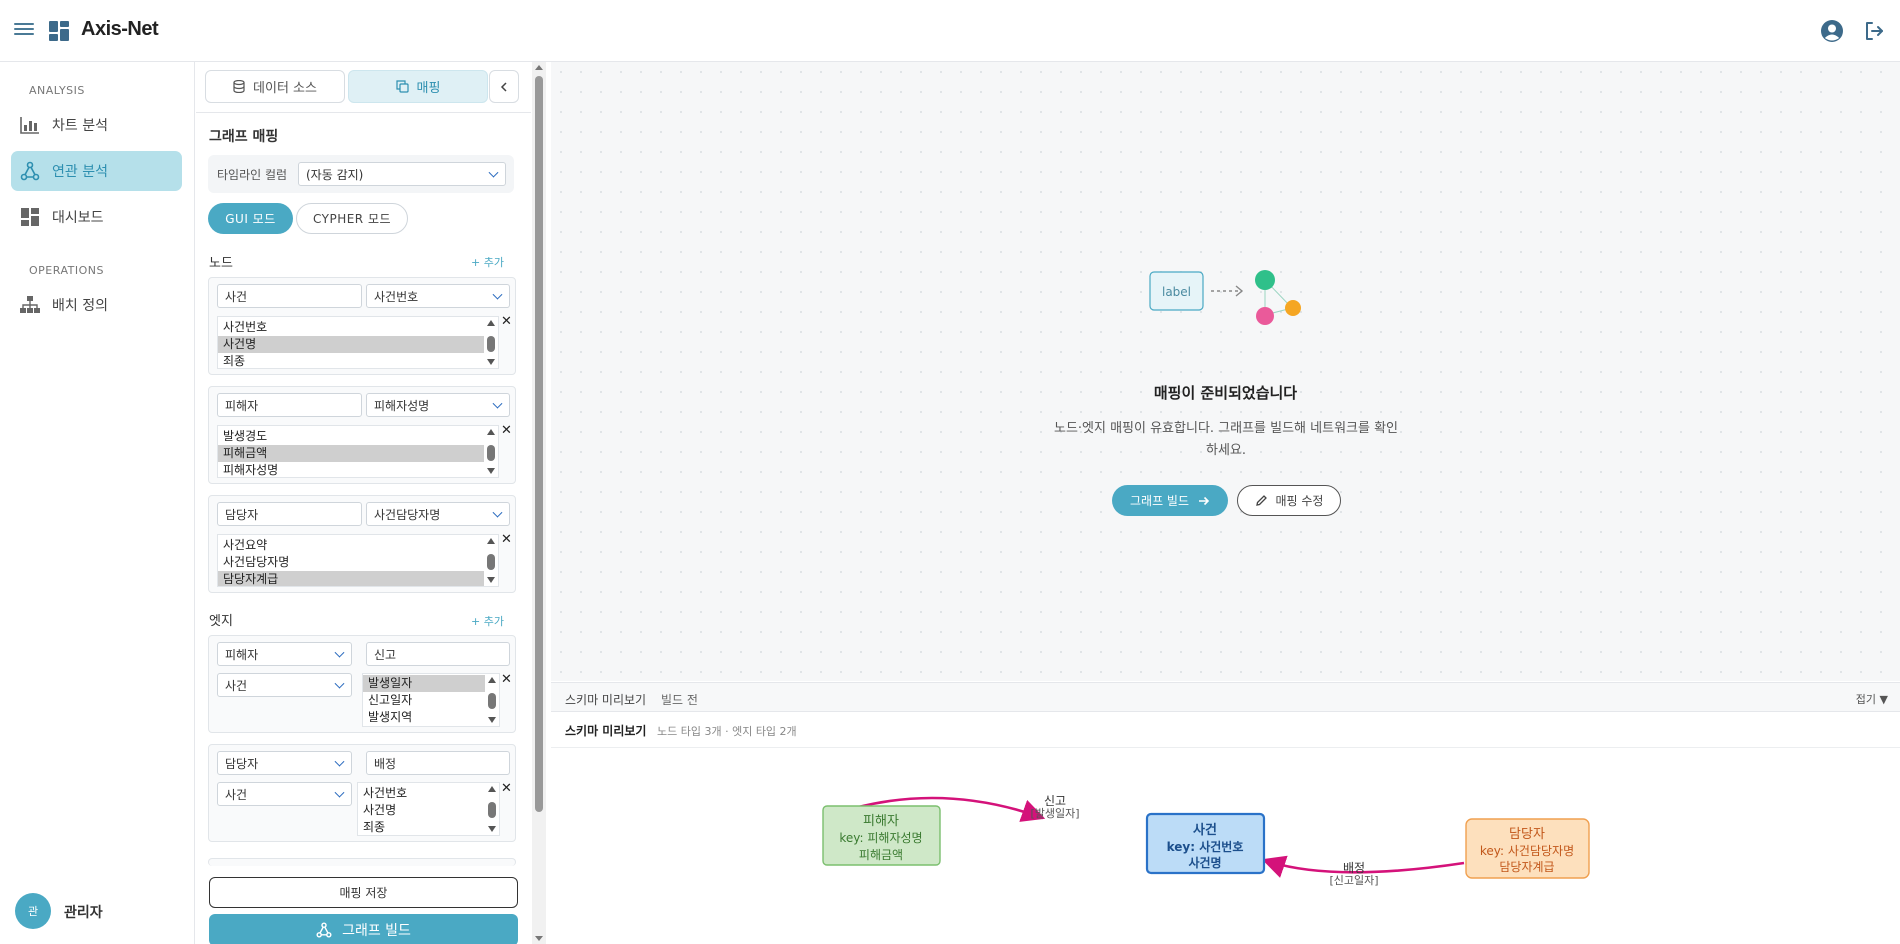 This screenshot has height=944, width=1900. I want to click on list-item: 발생지역, so click(431, 717).